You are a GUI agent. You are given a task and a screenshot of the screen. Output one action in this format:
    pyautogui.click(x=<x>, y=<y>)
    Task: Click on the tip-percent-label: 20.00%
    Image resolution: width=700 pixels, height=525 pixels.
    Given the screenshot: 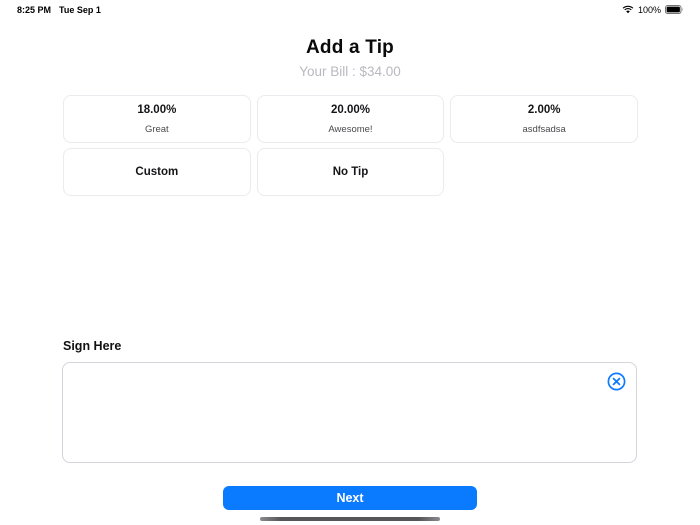 What is the action you would take?
    pyautogui.click(x=350, y=109)
    